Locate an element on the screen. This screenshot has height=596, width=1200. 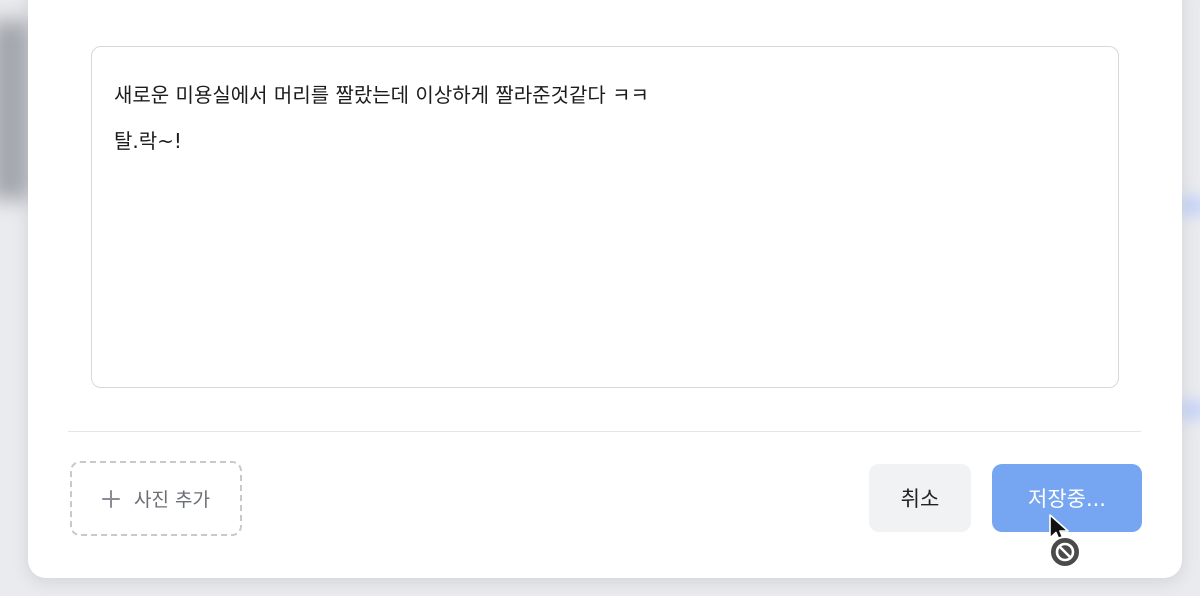
footer-divider is located at coordinates (604, 431).